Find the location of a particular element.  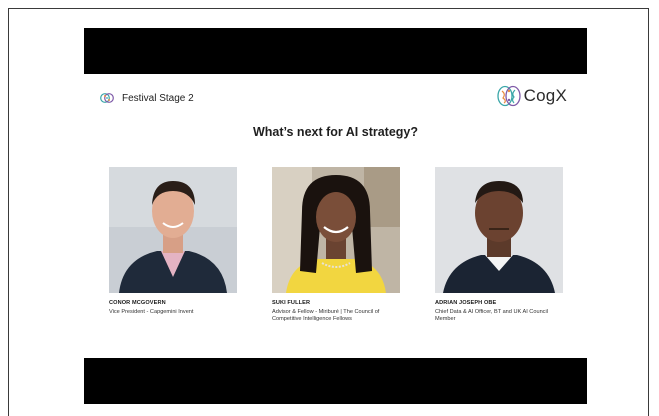

brain-icon is located at coordinates (107, 98).